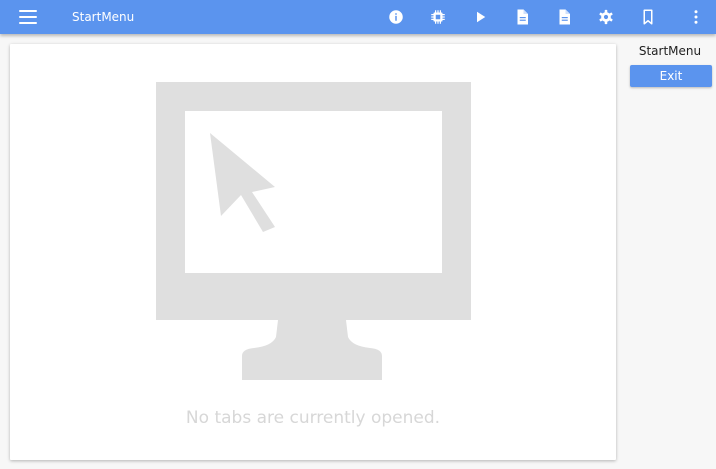 Image resolution: width=716 pixels, height=469 pixels. What do you see at coordinates (358, 17) in the screenshot?
I see `top-app-bar: StartMenu` at bounding box center [358, 17].